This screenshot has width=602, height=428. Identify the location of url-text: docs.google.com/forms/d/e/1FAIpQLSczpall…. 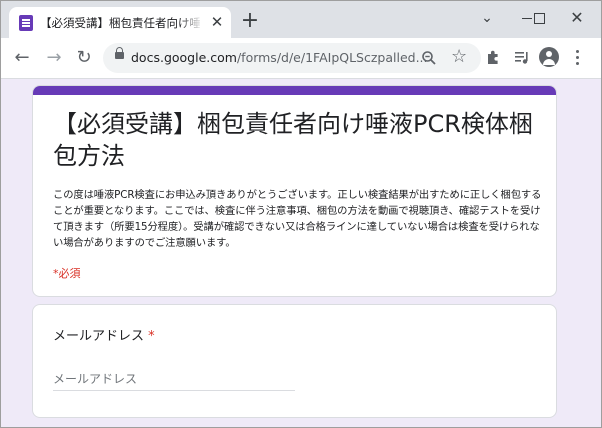
(279, 58).